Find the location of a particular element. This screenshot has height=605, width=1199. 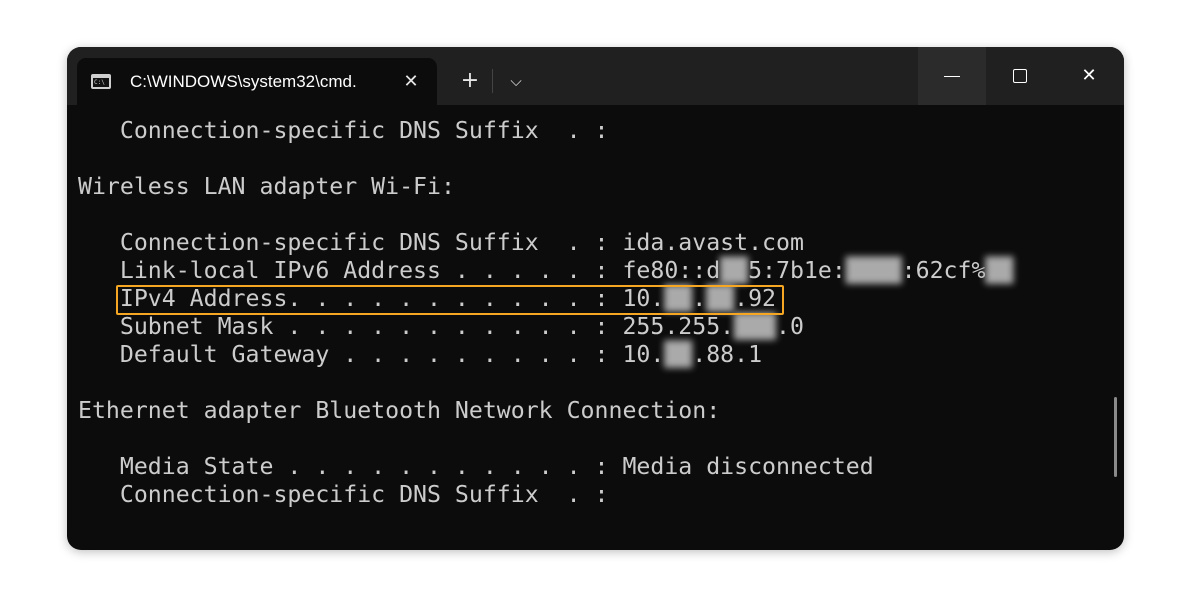

gateway-label: Default Gateway . . . . . . . . . : 10. is located at coordinates (371, 354).